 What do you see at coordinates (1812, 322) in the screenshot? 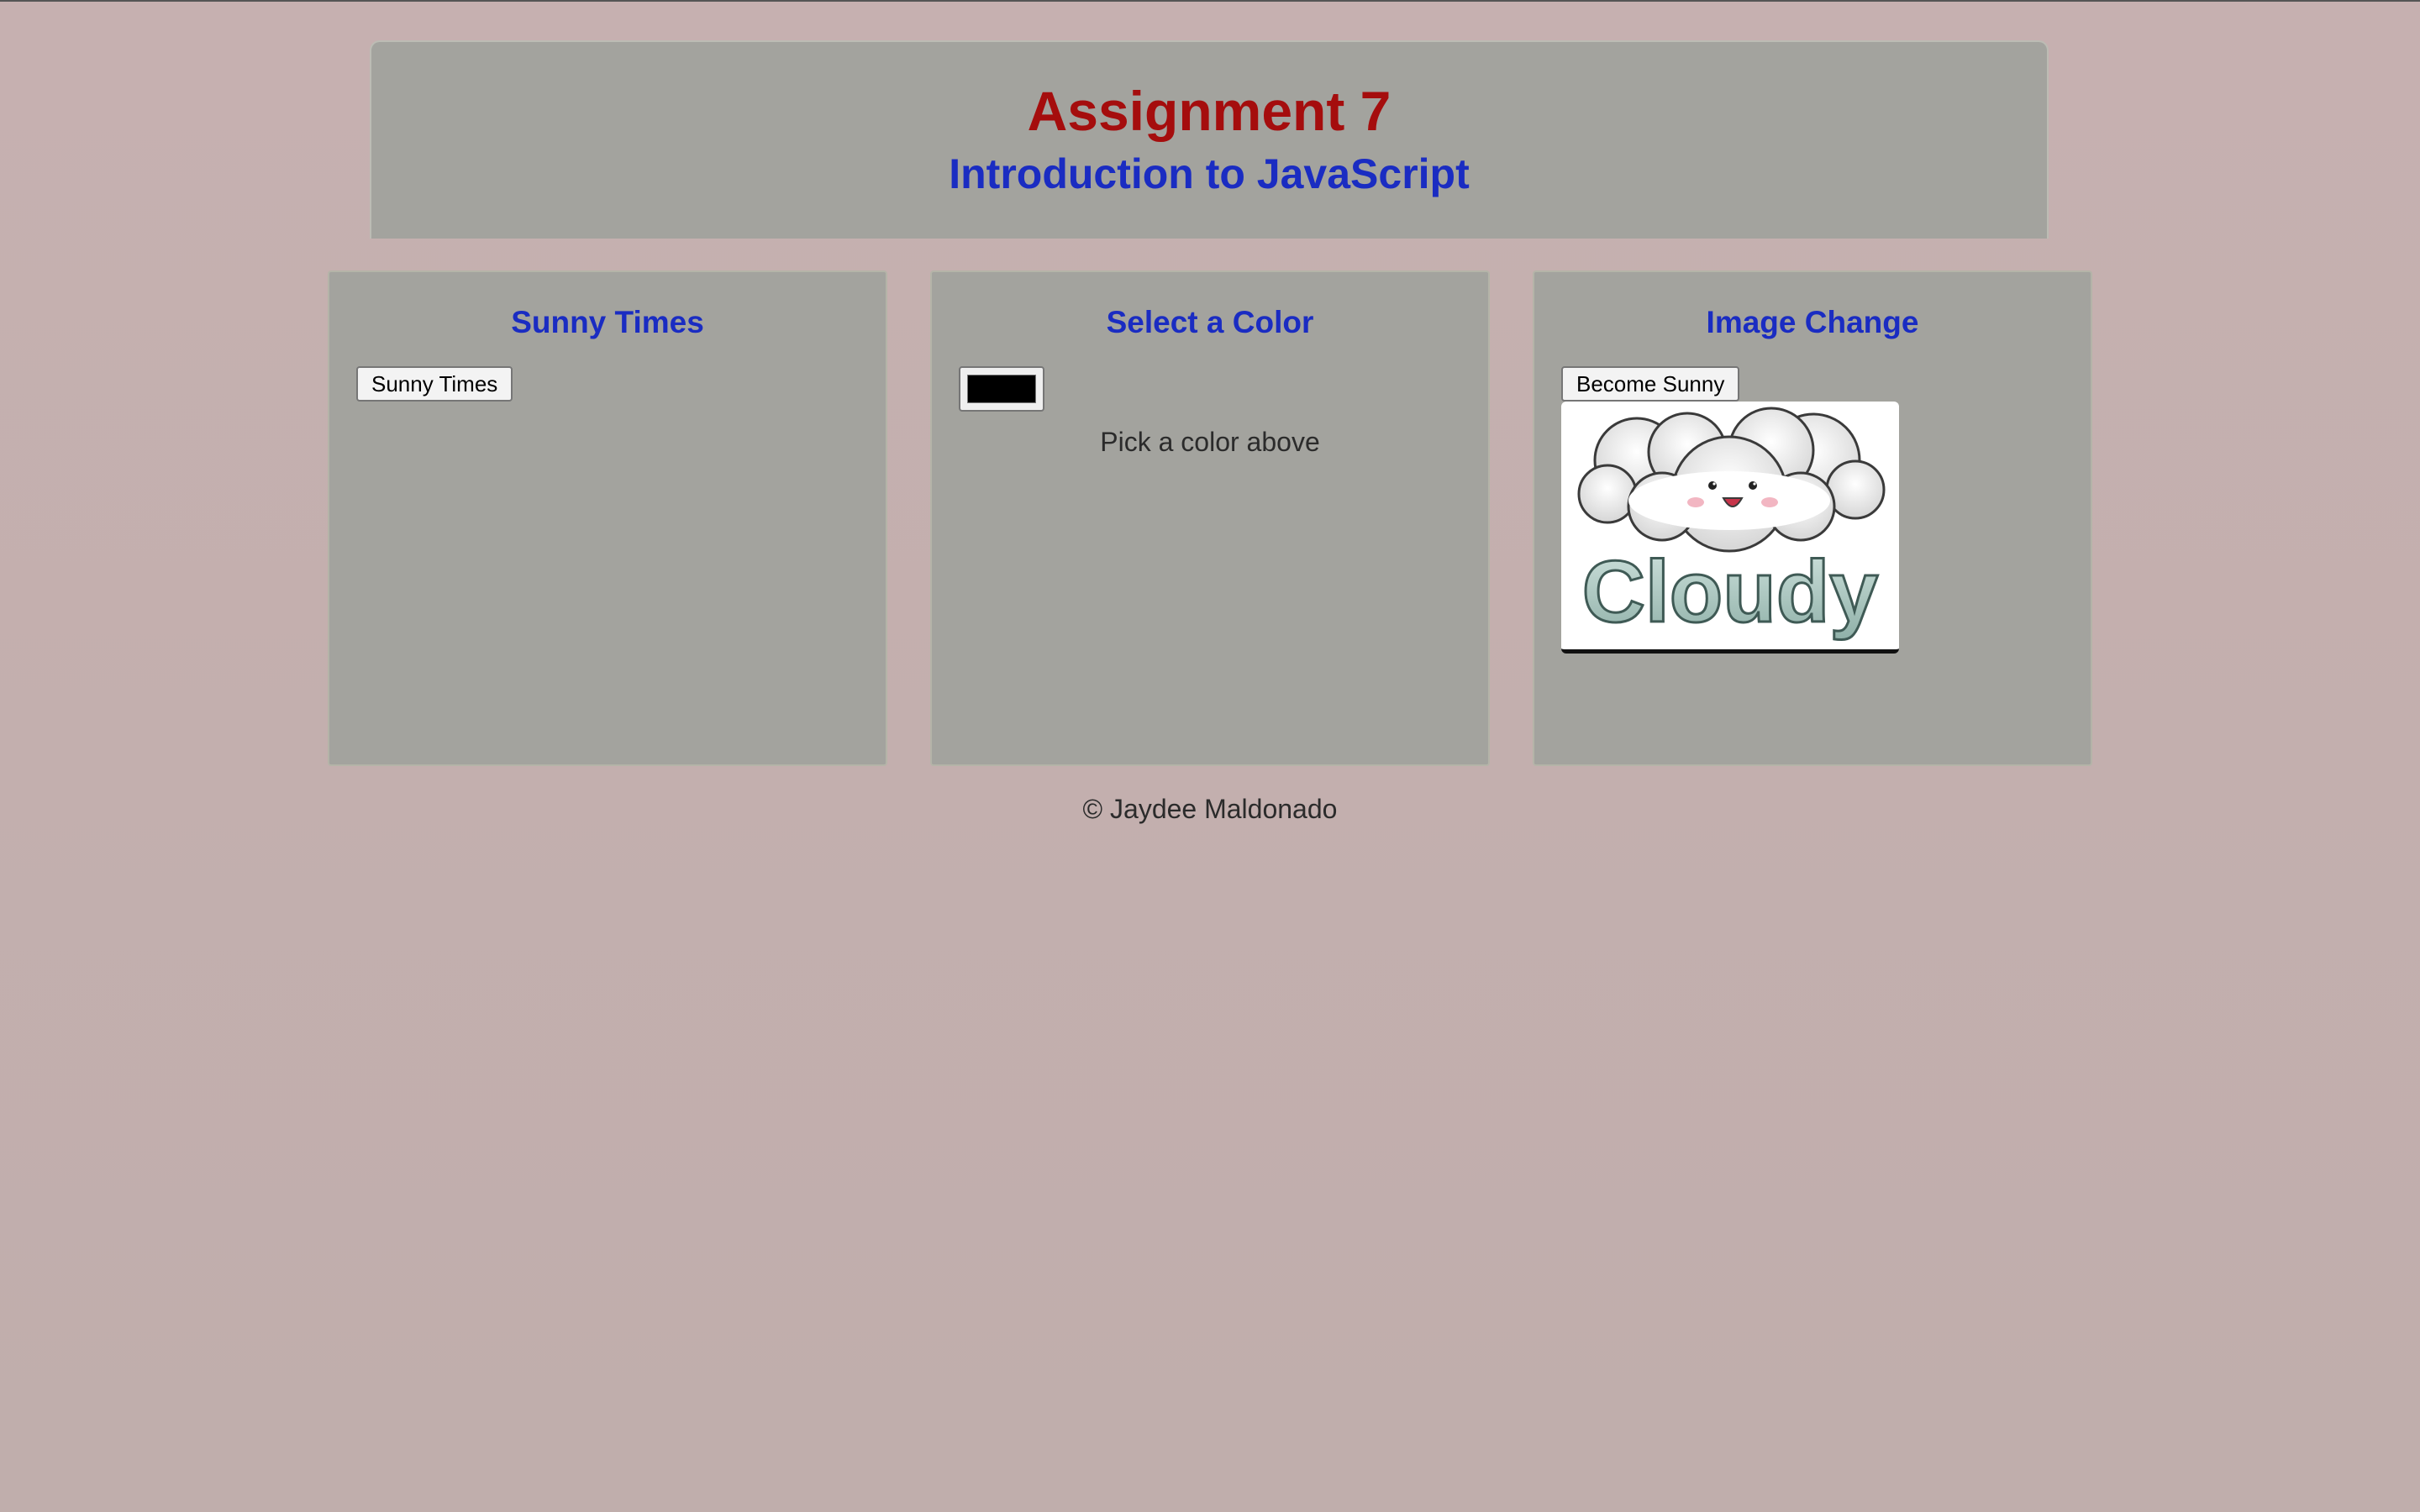
I see `image-change-heading: Image Change` at bounding box center [1812, 322].